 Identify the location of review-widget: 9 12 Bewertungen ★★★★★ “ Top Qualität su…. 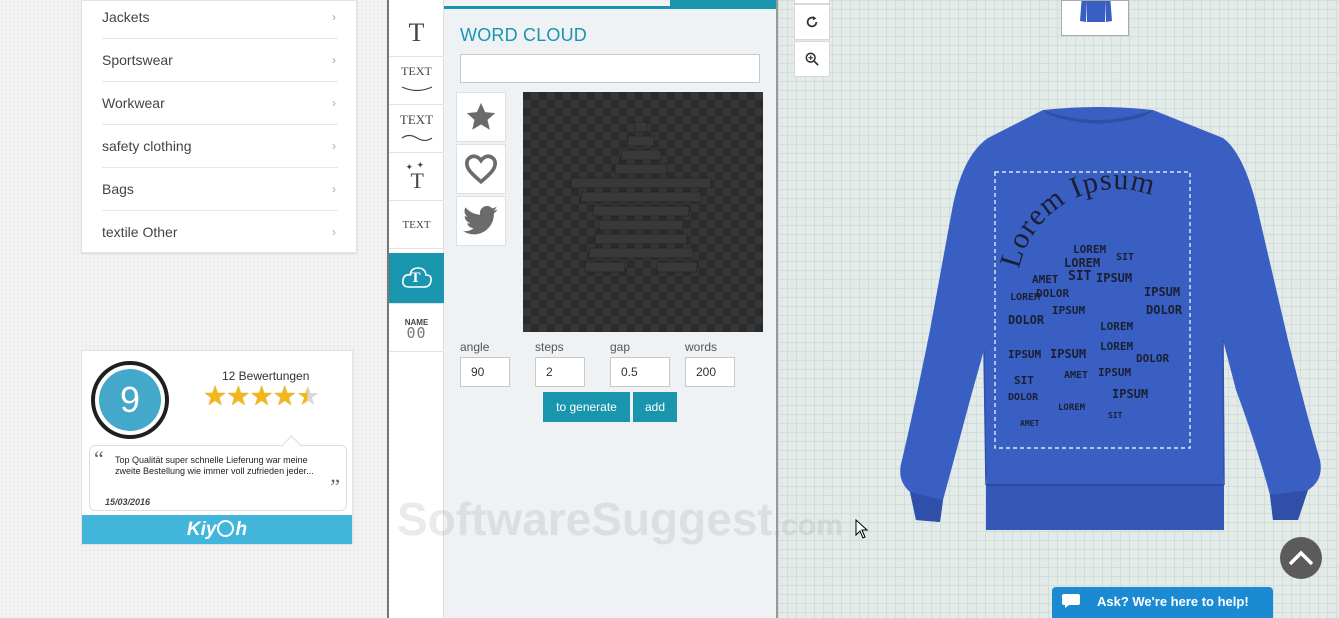
(217, 447).